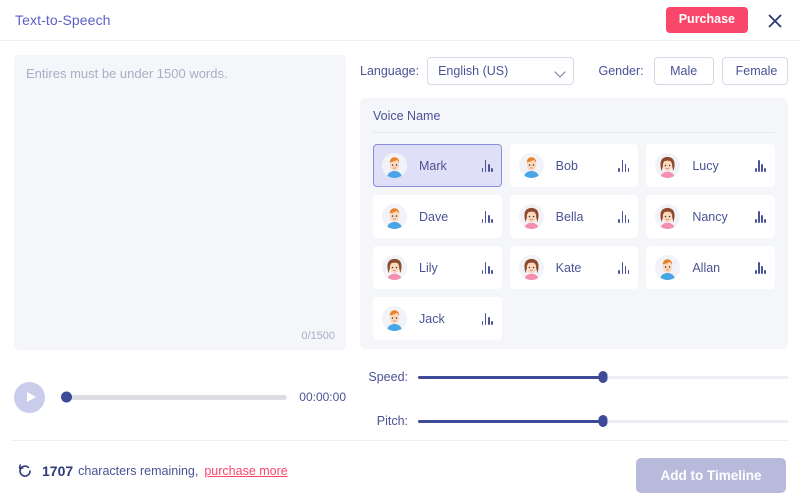 The width and height of the screenshot is (800, 503). I want to click on pitch-label: Pitch:, so click(392, 421).